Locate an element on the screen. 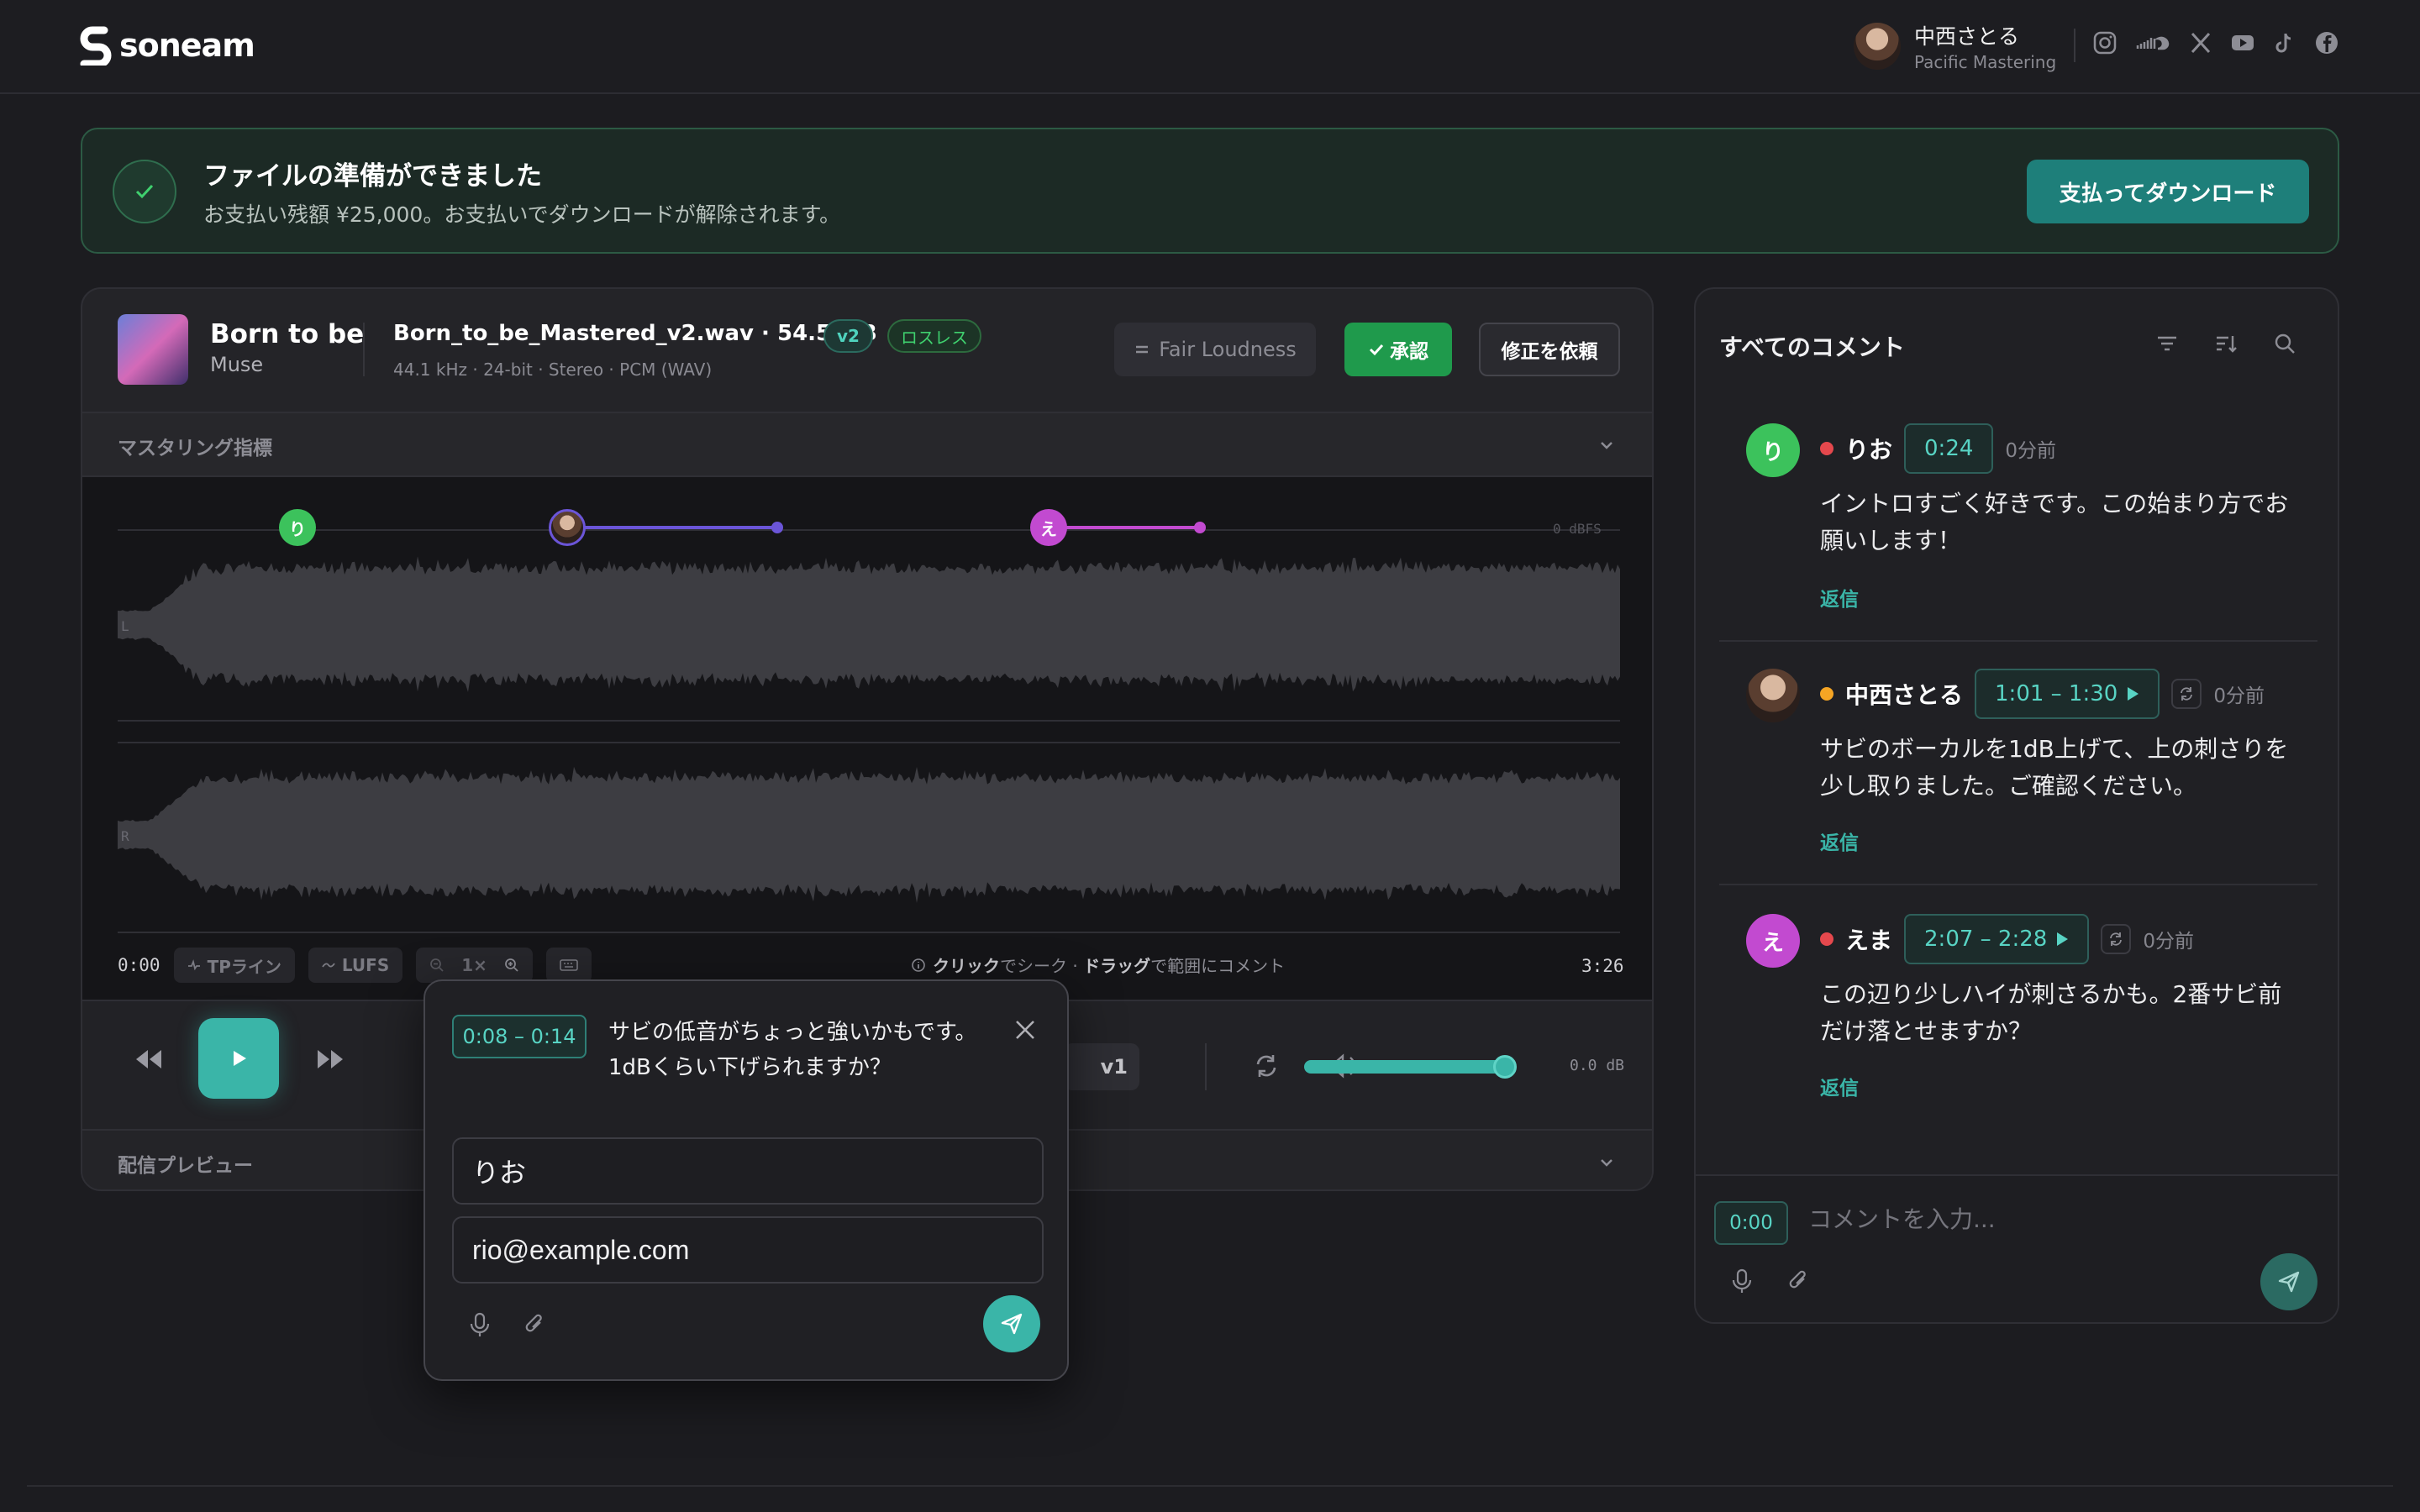 This screenshot has height=1512, width=2420. approve-label: 承認 is located at coordinates (1409, 352).